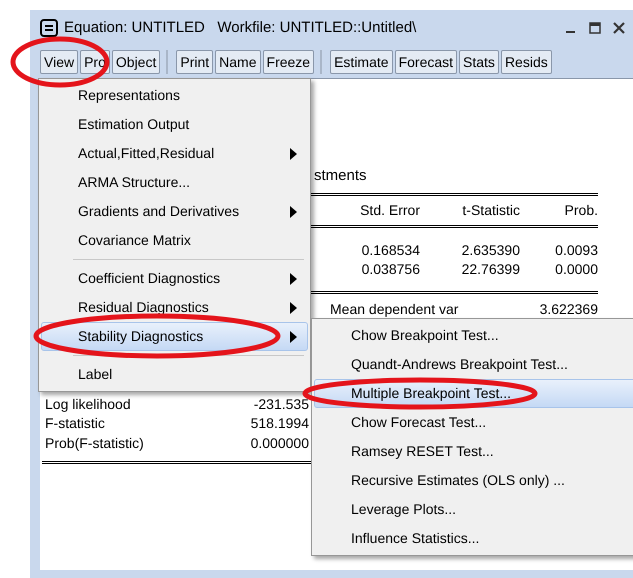 The image size is (633, 578). I want to click on menu-item: Actual,Fitted,Residual, so click(174, 153).